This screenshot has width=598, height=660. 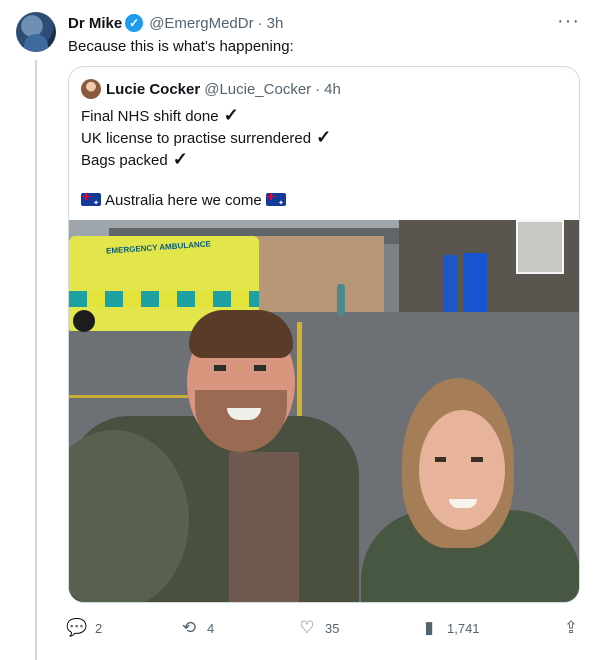 What do you see at coordinates (244, 368) in the screenshot?
I see `man-eyes` at bounding box center [244, 368].